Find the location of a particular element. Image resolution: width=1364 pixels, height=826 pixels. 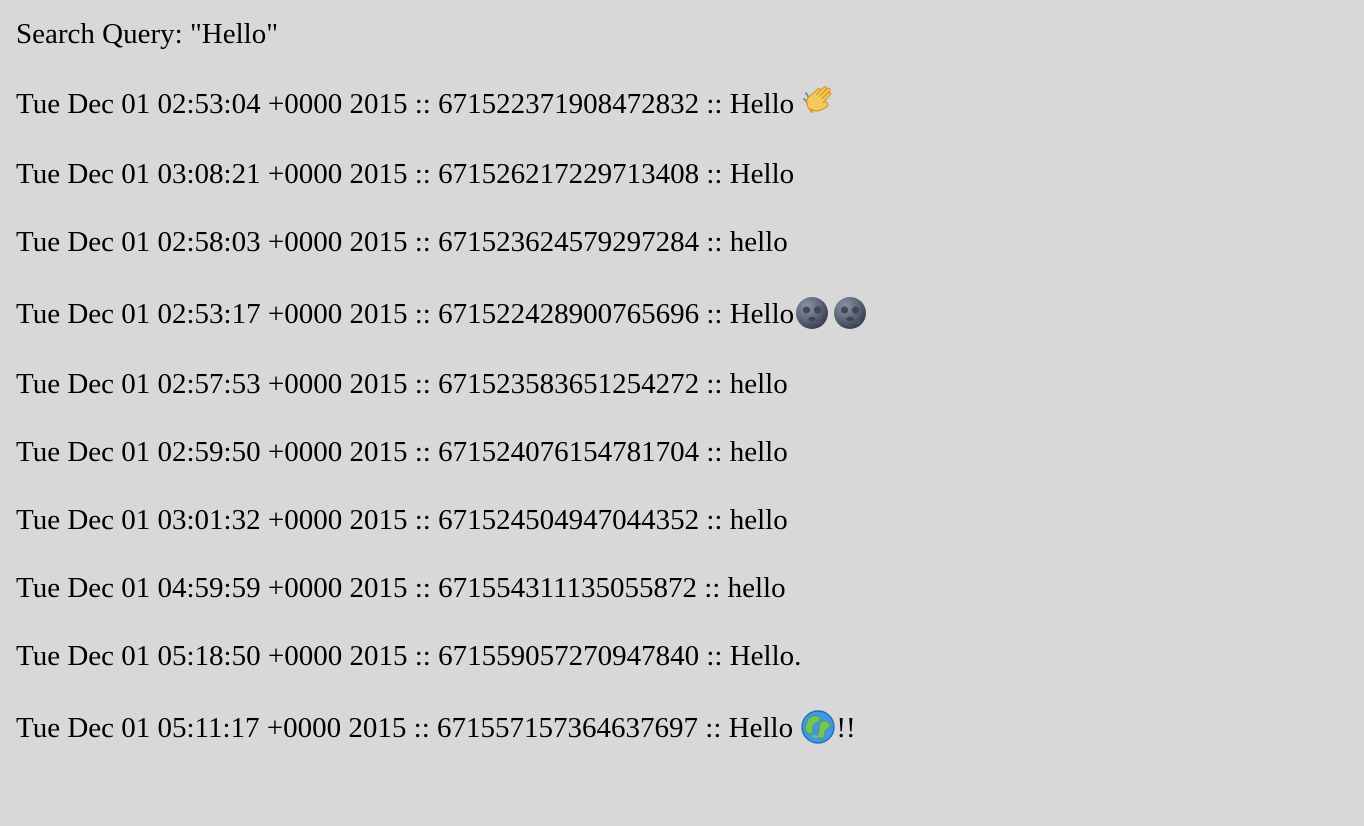

result-id: 671557157364637697 is located at coordinates (568, 728).